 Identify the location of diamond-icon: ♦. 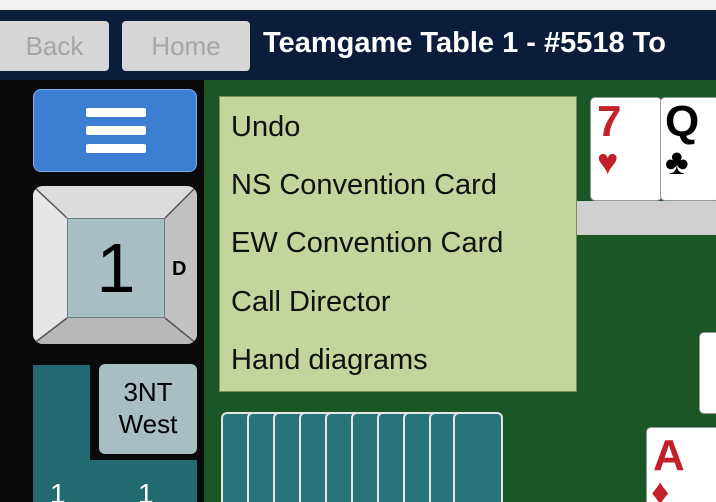
(660, 486).